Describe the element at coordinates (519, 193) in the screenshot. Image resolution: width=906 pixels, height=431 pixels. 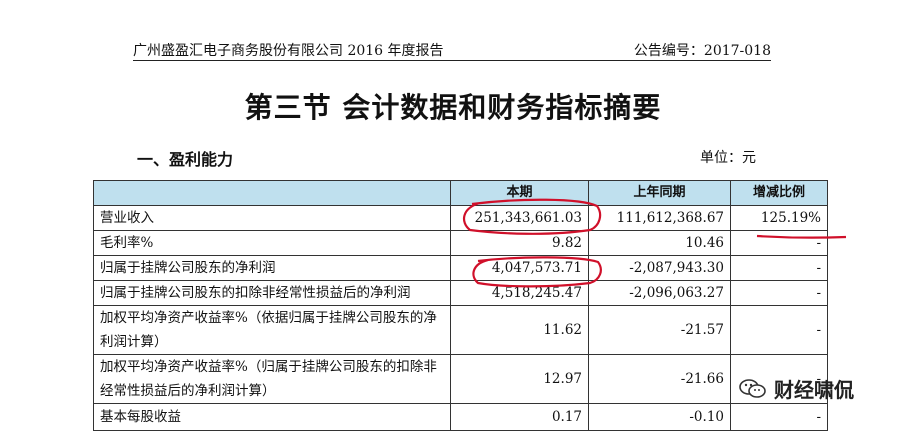
I see `header-current-period: 本期` at that location.